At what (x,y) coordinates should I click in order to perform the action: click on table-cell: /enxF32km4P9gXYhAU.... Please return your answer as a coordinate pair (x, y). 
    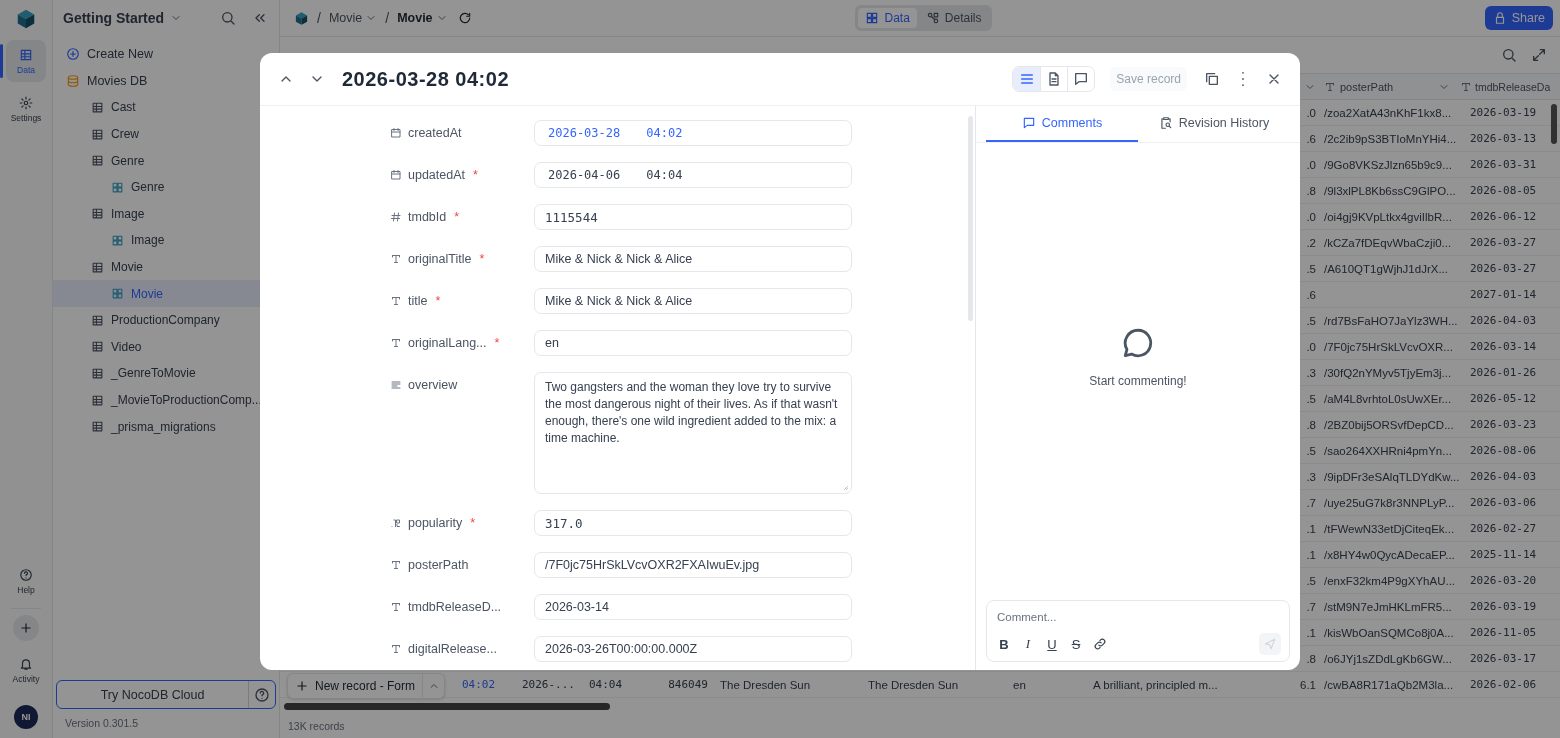
    Looking at the image, I should click on (1390, 580).